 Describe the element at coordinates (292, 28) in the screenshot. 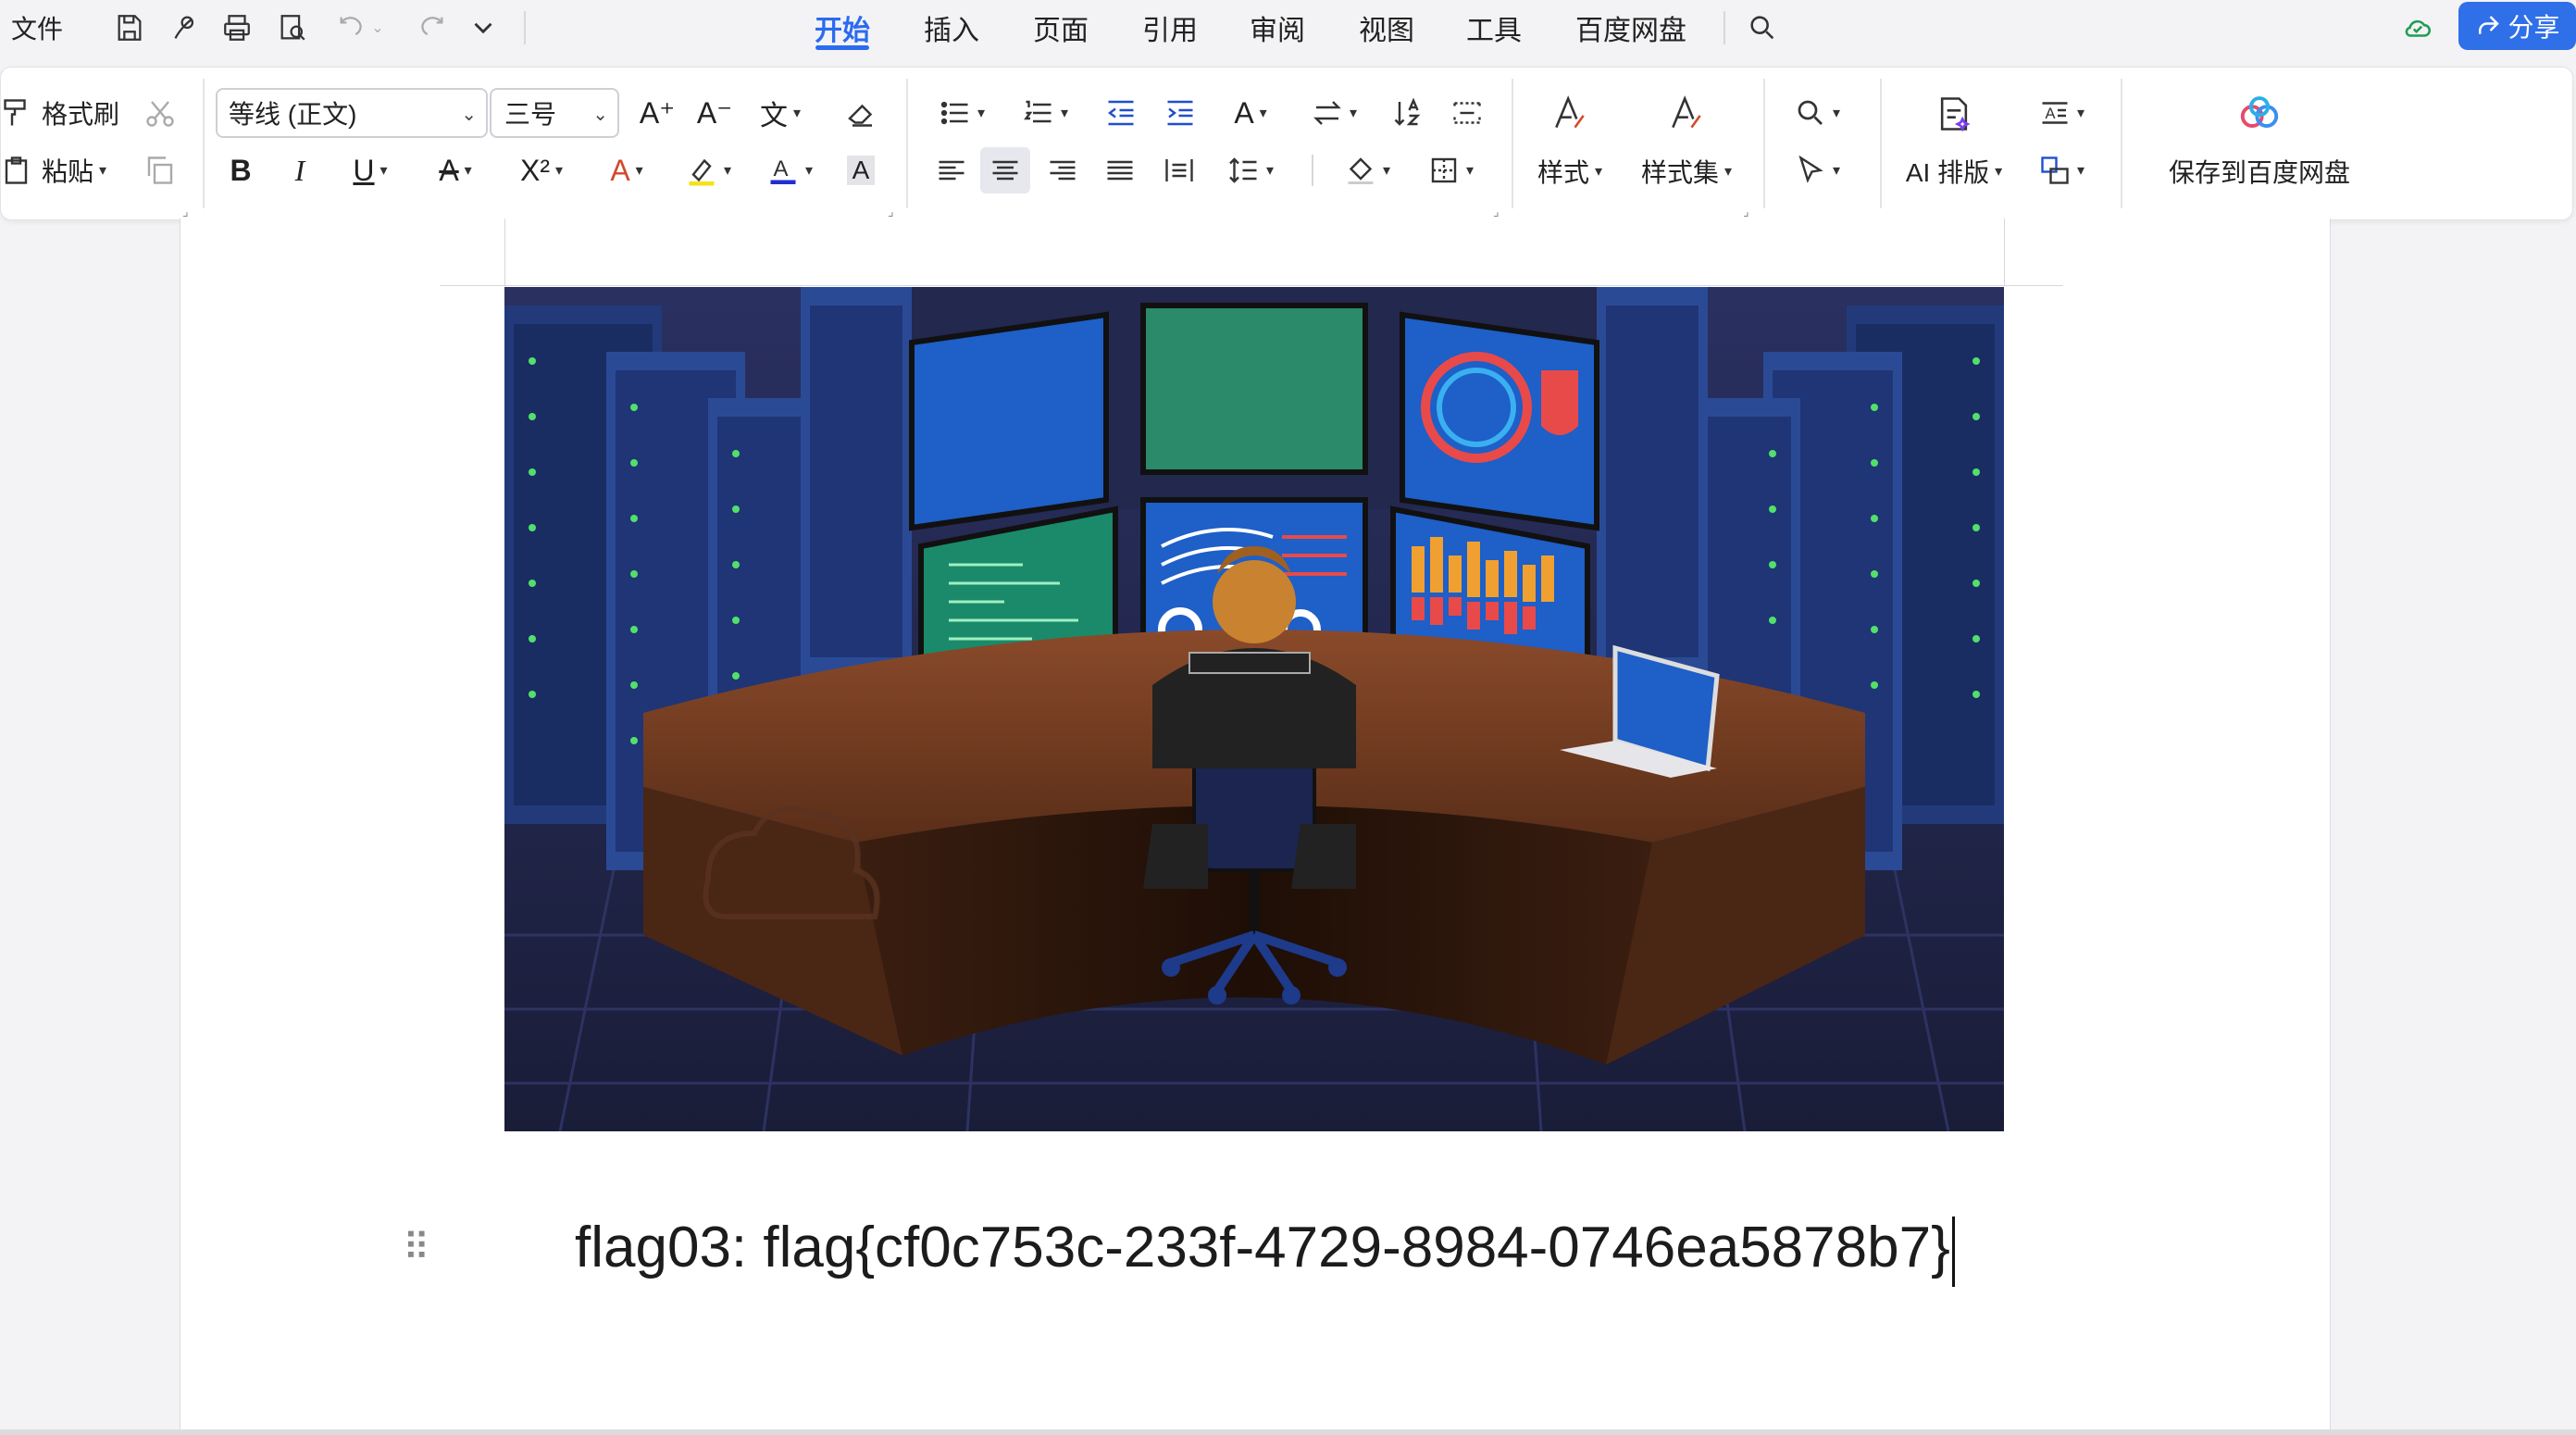

I see `print-preview-icon` at that location.